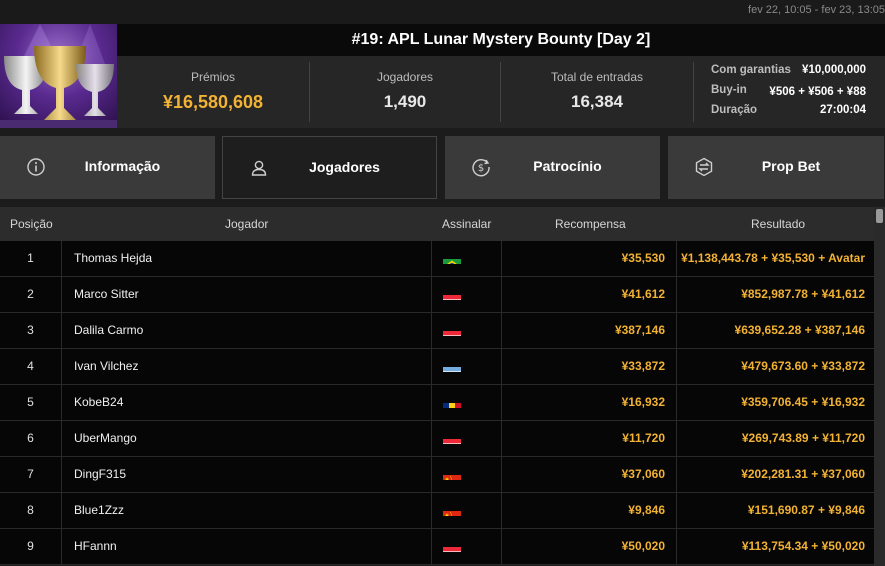 This screenshot has height=566, width=885. I want to click on row-player: Marco Sitter, so click(246, 294).